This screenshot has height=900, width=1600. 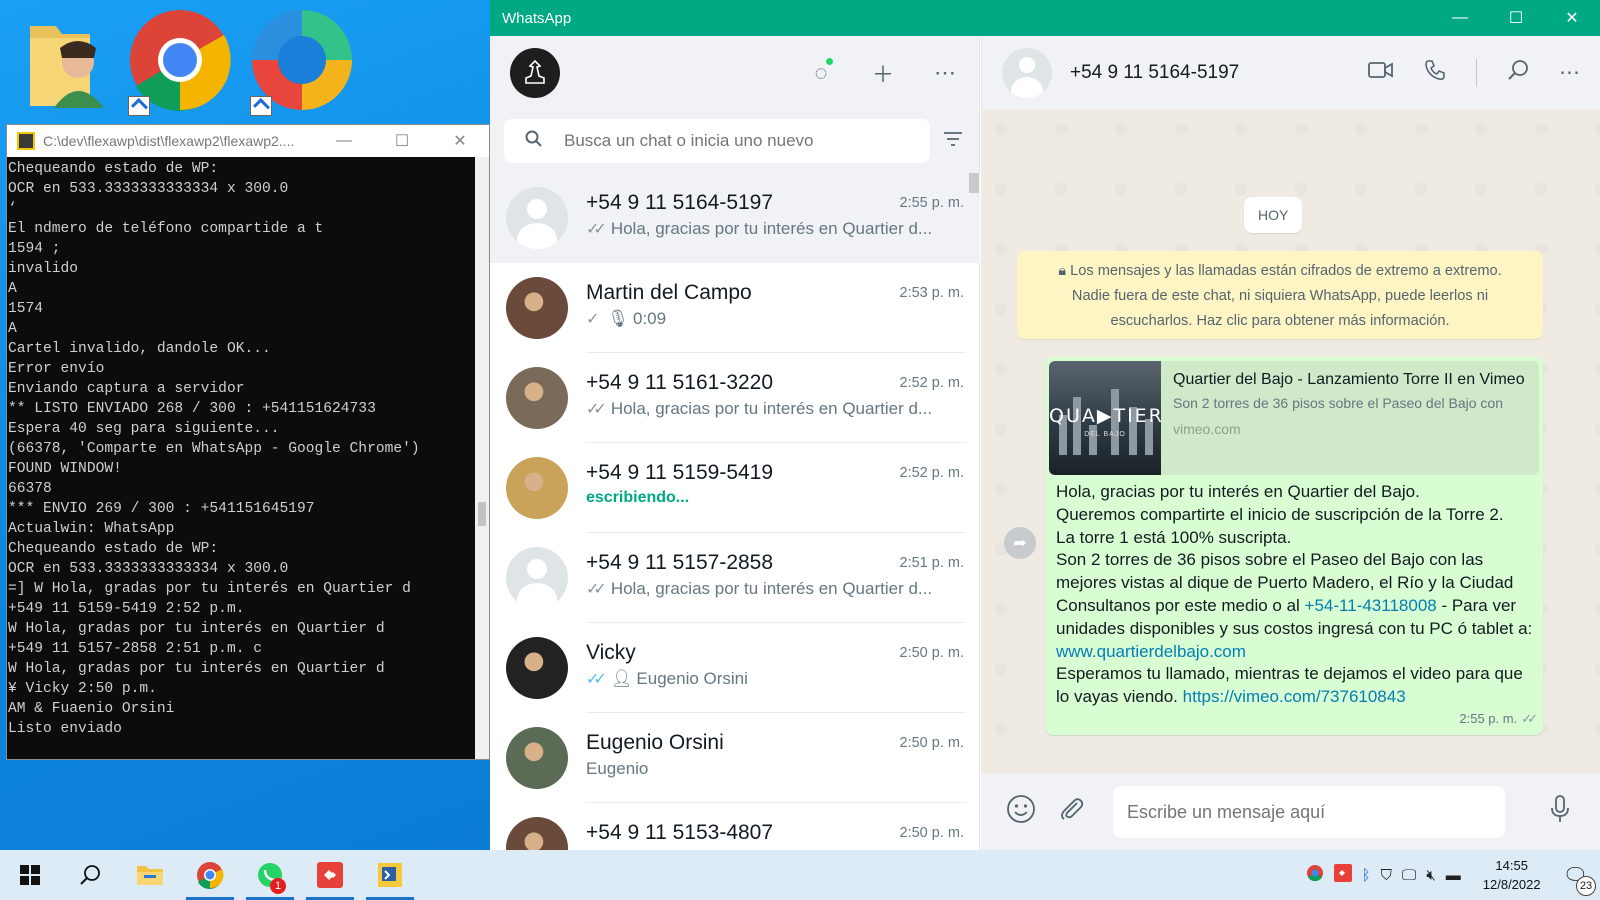 I want to click on chrome-shortcut-icon, so click(x=183, y=62).